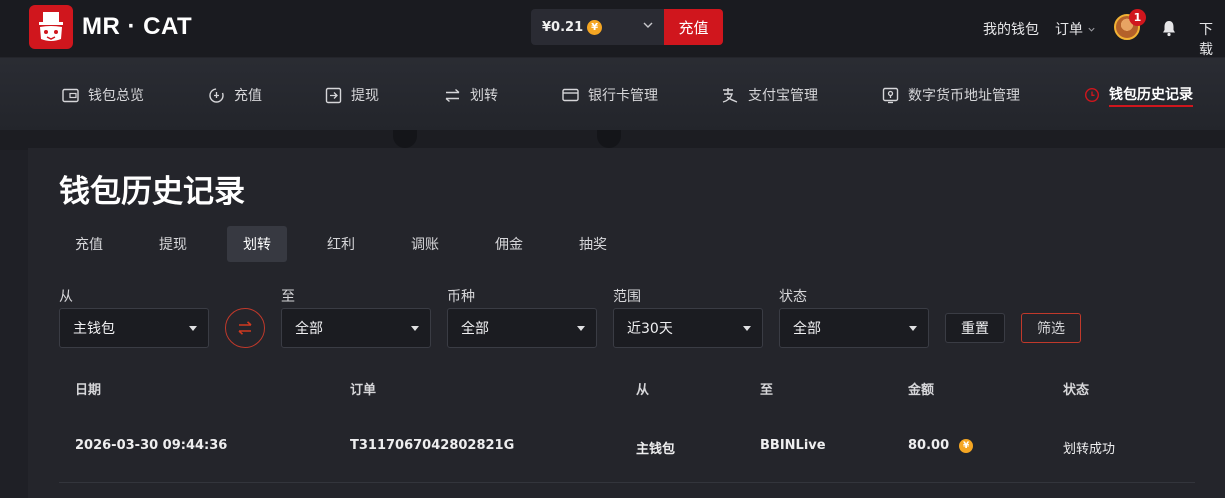 The image size is (1225, 498). Describe the element at coordinates (94, 329) in the screenshot. I see `from-select-value: 主钱包` at that location.